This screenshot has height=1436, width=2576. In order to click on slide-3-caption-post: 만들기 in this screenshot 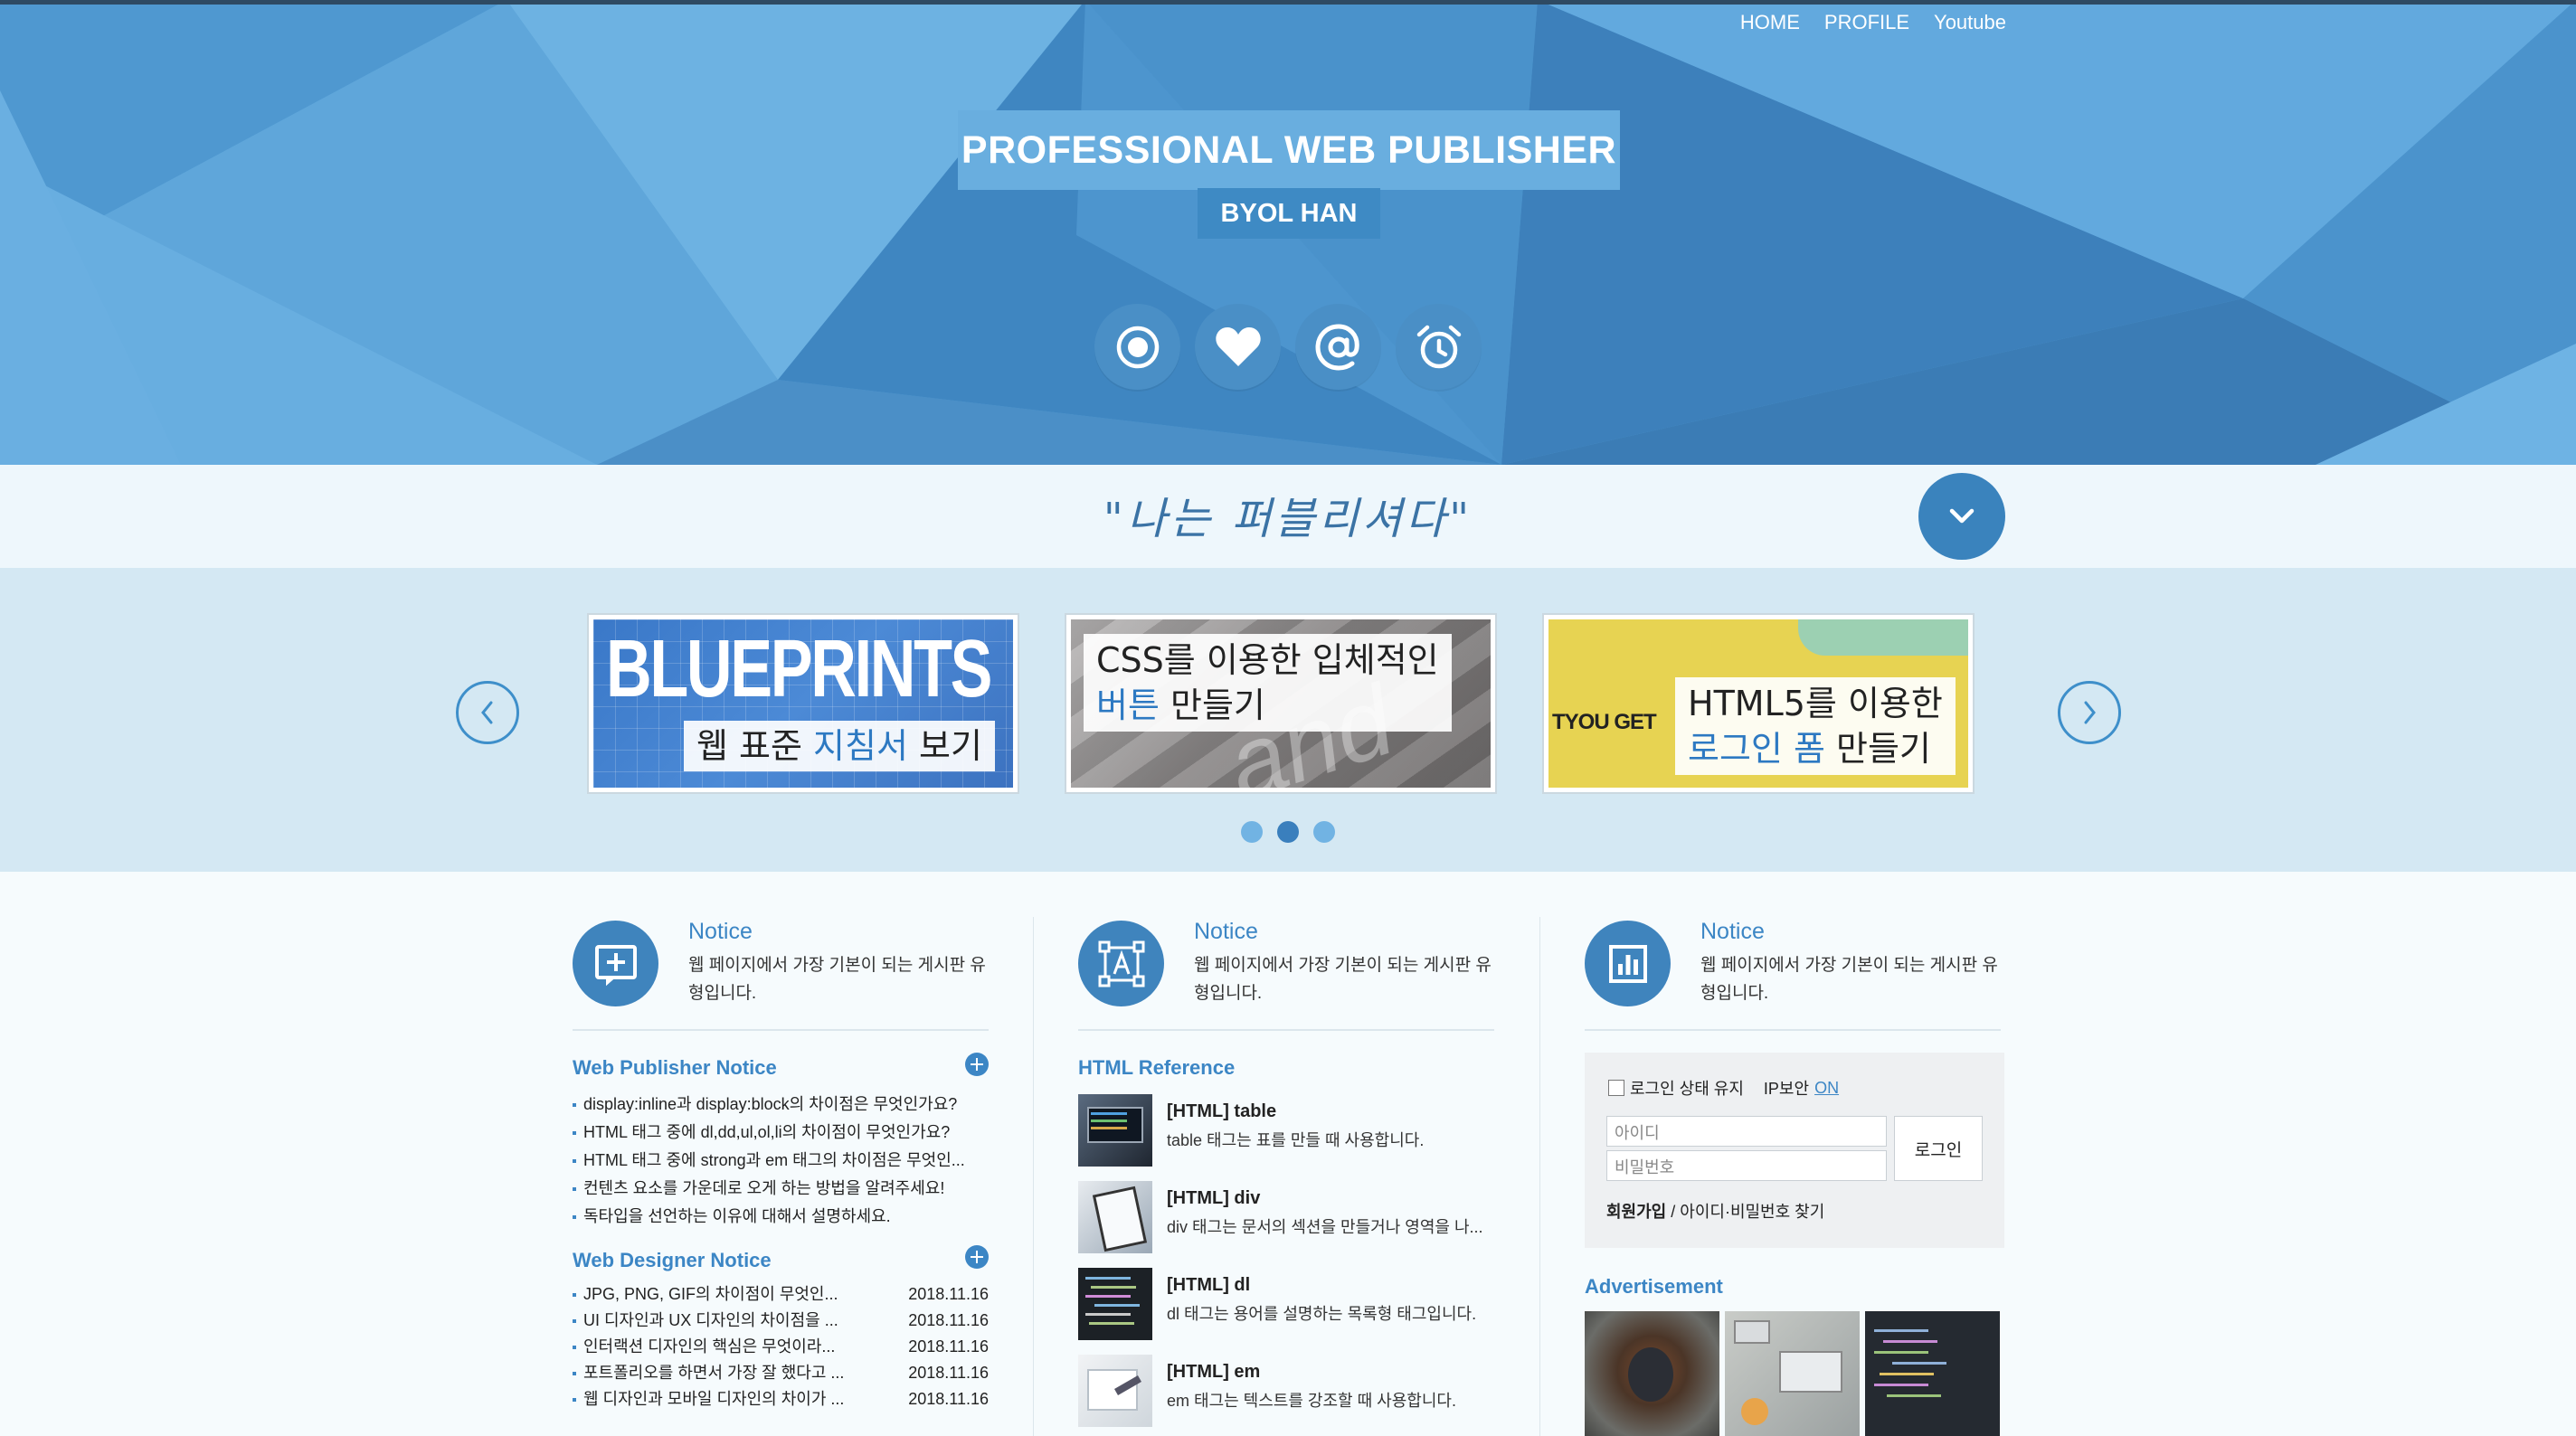, I will do `click(1877, 749)`.